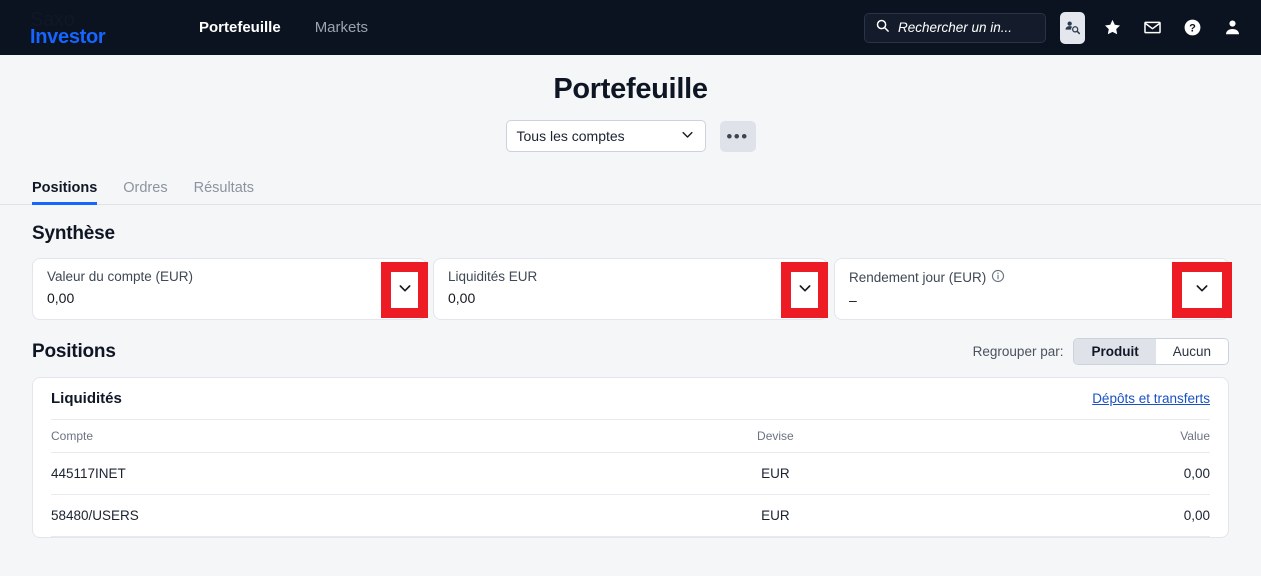 Image resolution: width=1261 pixels, height=576 pixels. I want to click on cash-table-body: 445117INET EUR 0,00 58480/USERS EUR 0,00, so click(630, 494).